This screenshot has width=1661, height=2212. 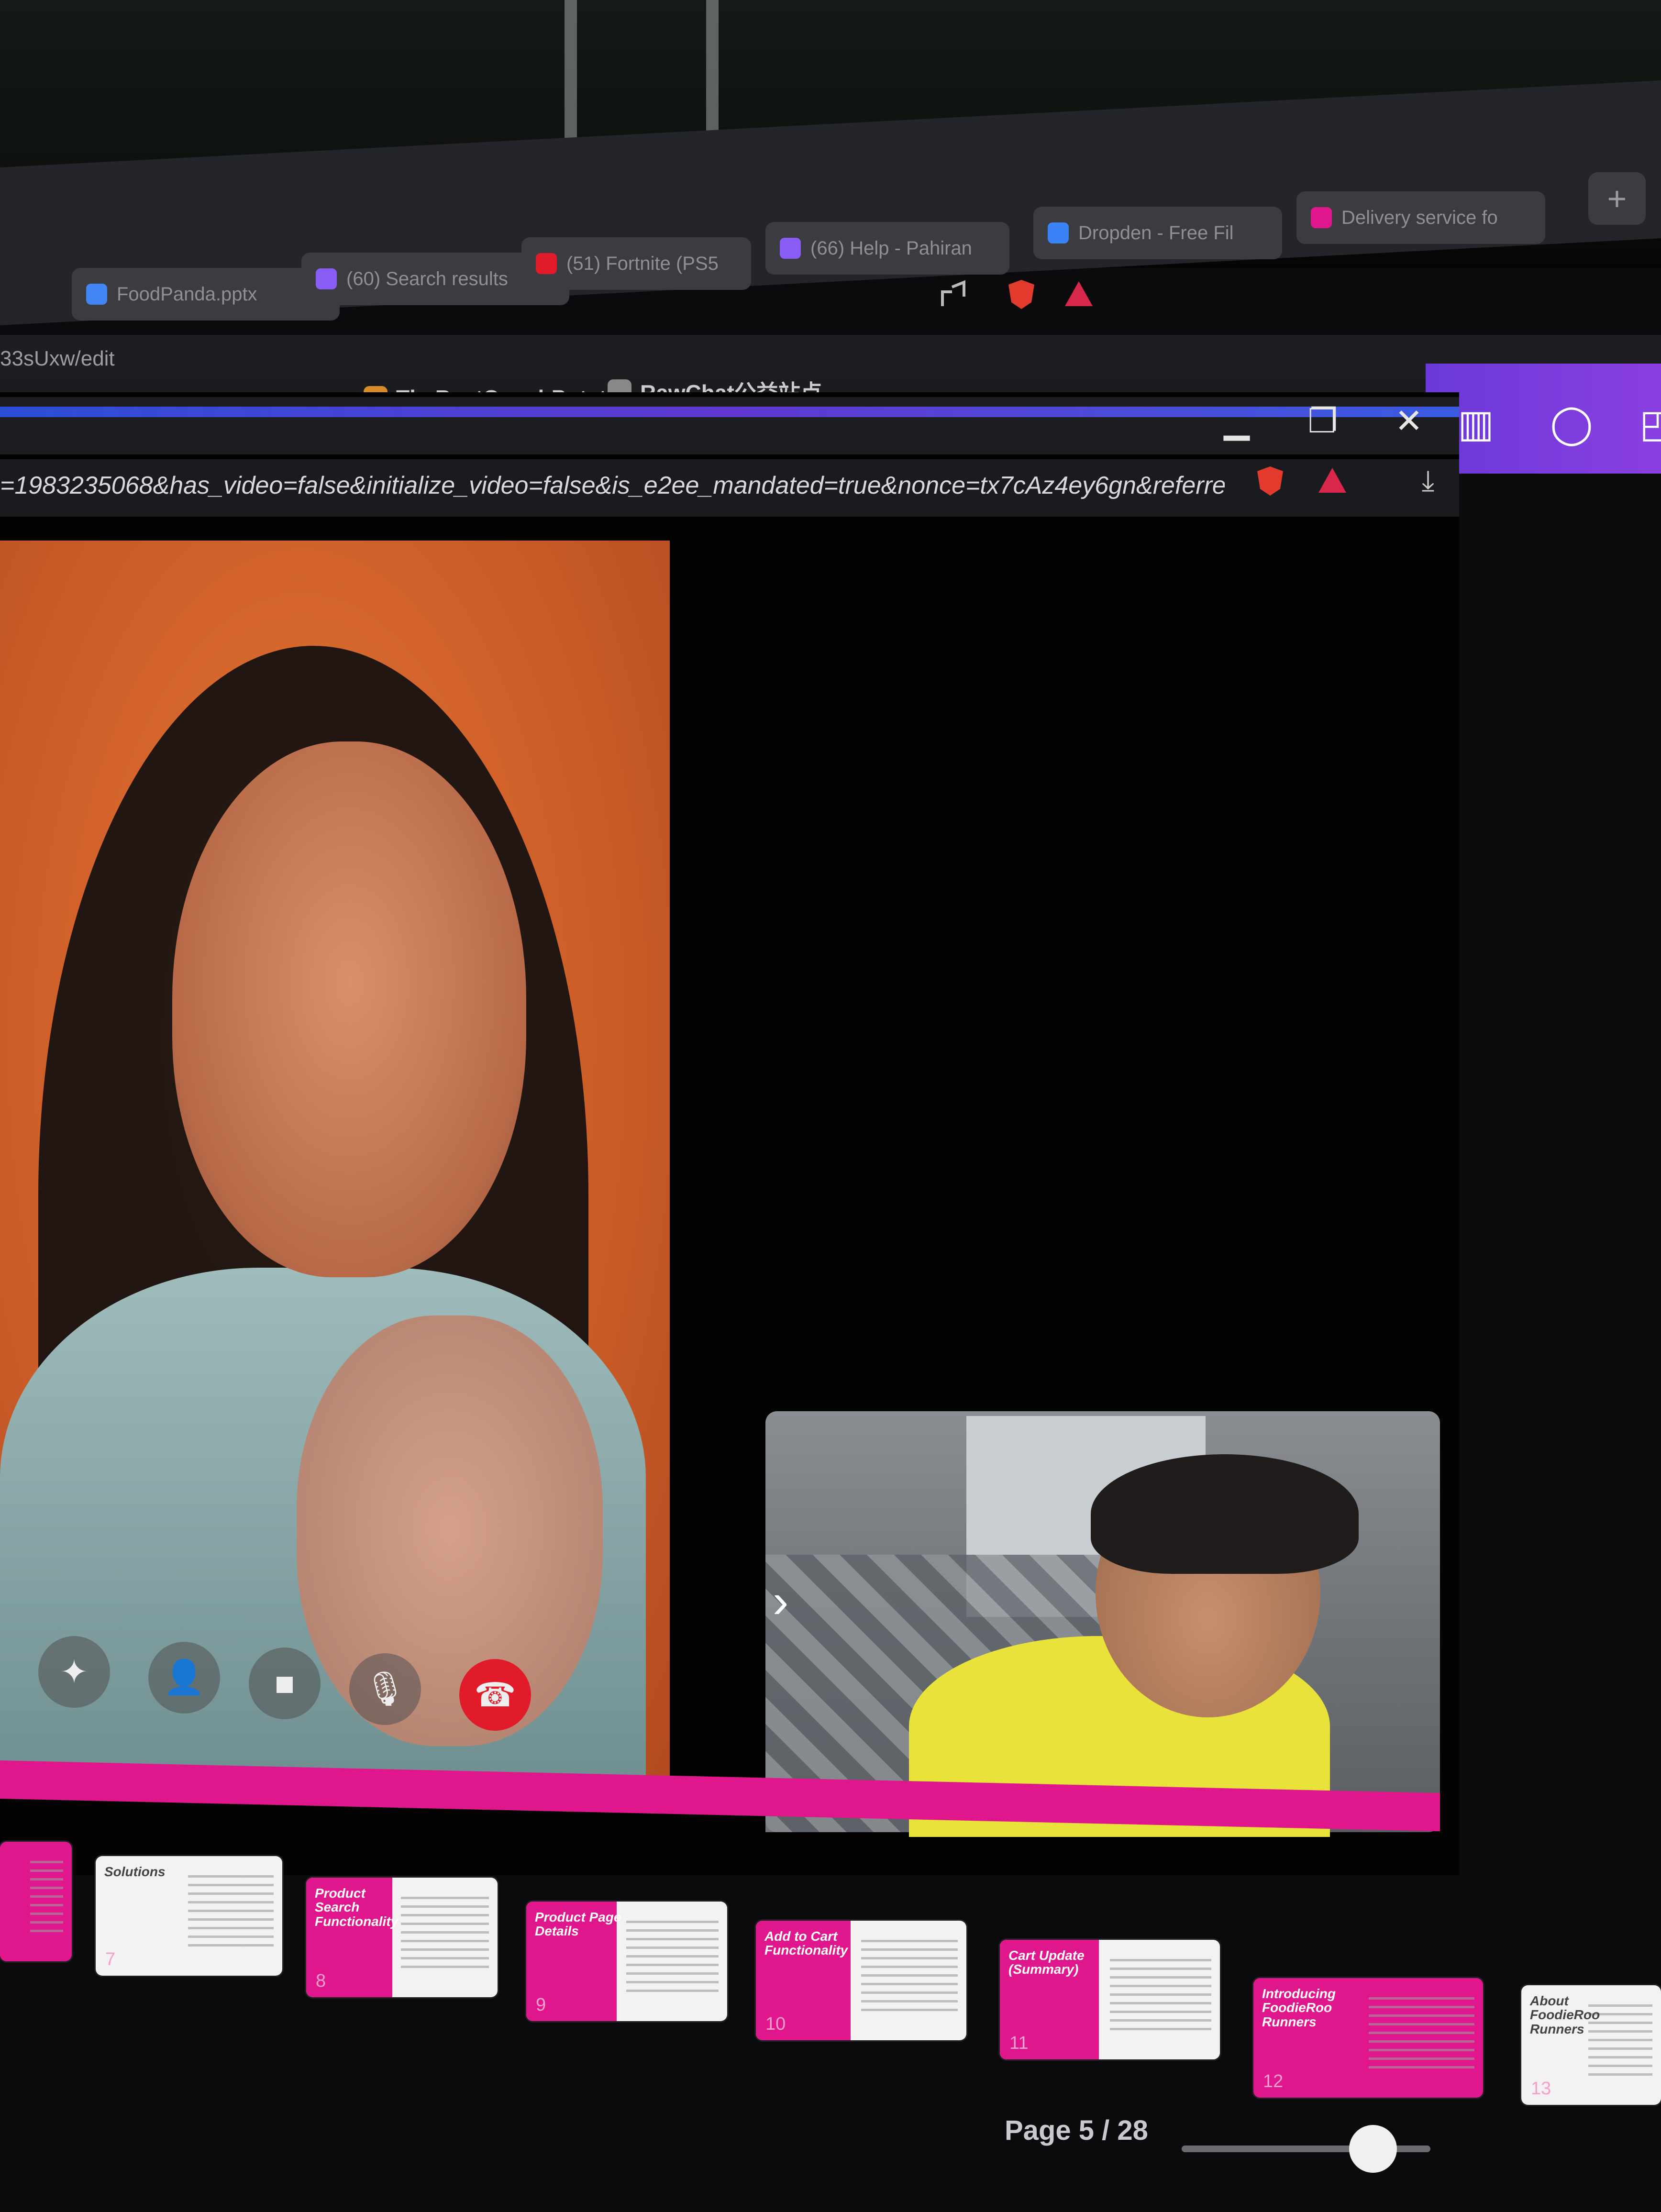 I want to click on browser-tab: Delivery service fo, so click(x=1420, y=217).